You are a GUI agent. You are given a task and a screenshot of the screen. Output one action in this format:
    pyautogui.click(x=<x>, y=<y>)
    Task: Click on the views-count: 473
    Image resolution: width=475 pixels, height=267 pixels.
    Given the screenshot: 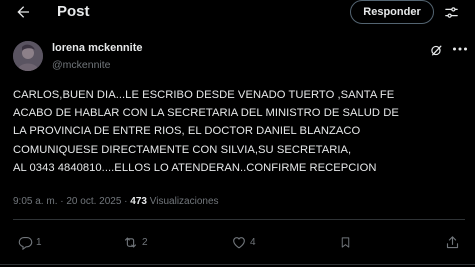 What is the action you would take?
    pyautogui.click(x=138, y=201)
    